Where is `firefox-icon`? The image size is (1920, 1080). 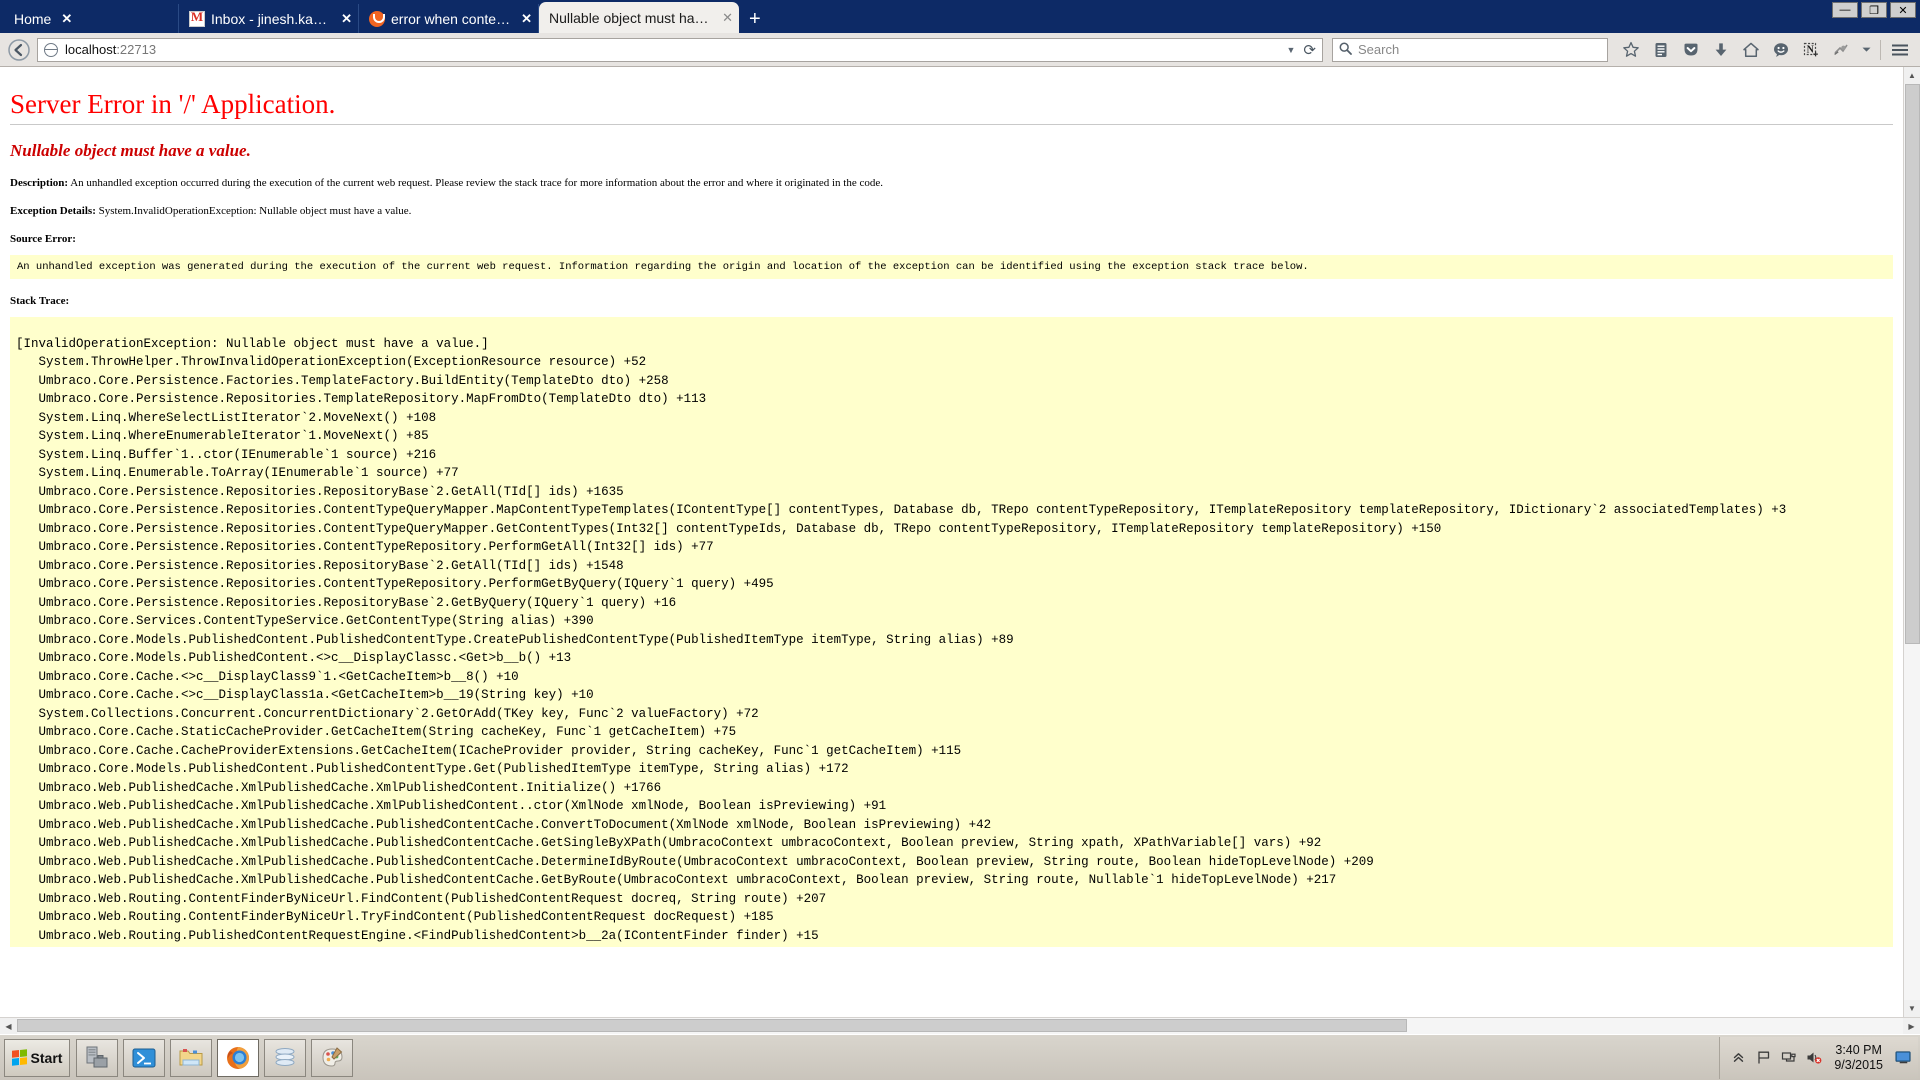
firefox-icon is located at coordinates (238, 1057).